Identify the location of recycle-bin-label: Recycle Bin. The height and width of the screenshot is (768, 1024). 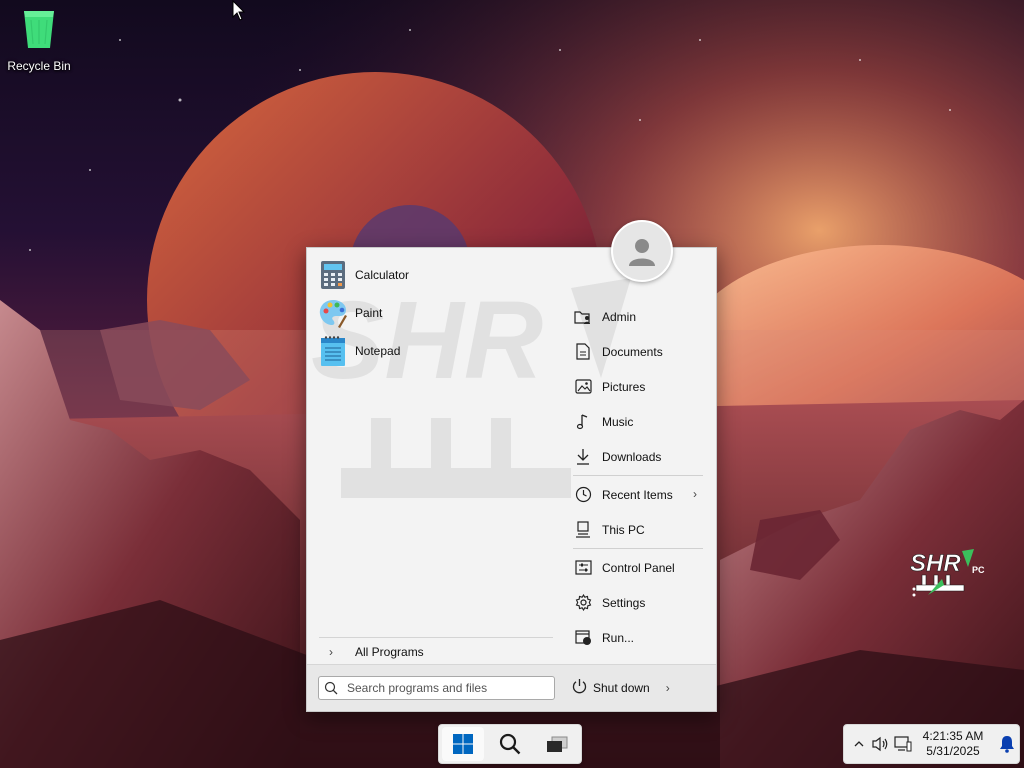
(39, 66).